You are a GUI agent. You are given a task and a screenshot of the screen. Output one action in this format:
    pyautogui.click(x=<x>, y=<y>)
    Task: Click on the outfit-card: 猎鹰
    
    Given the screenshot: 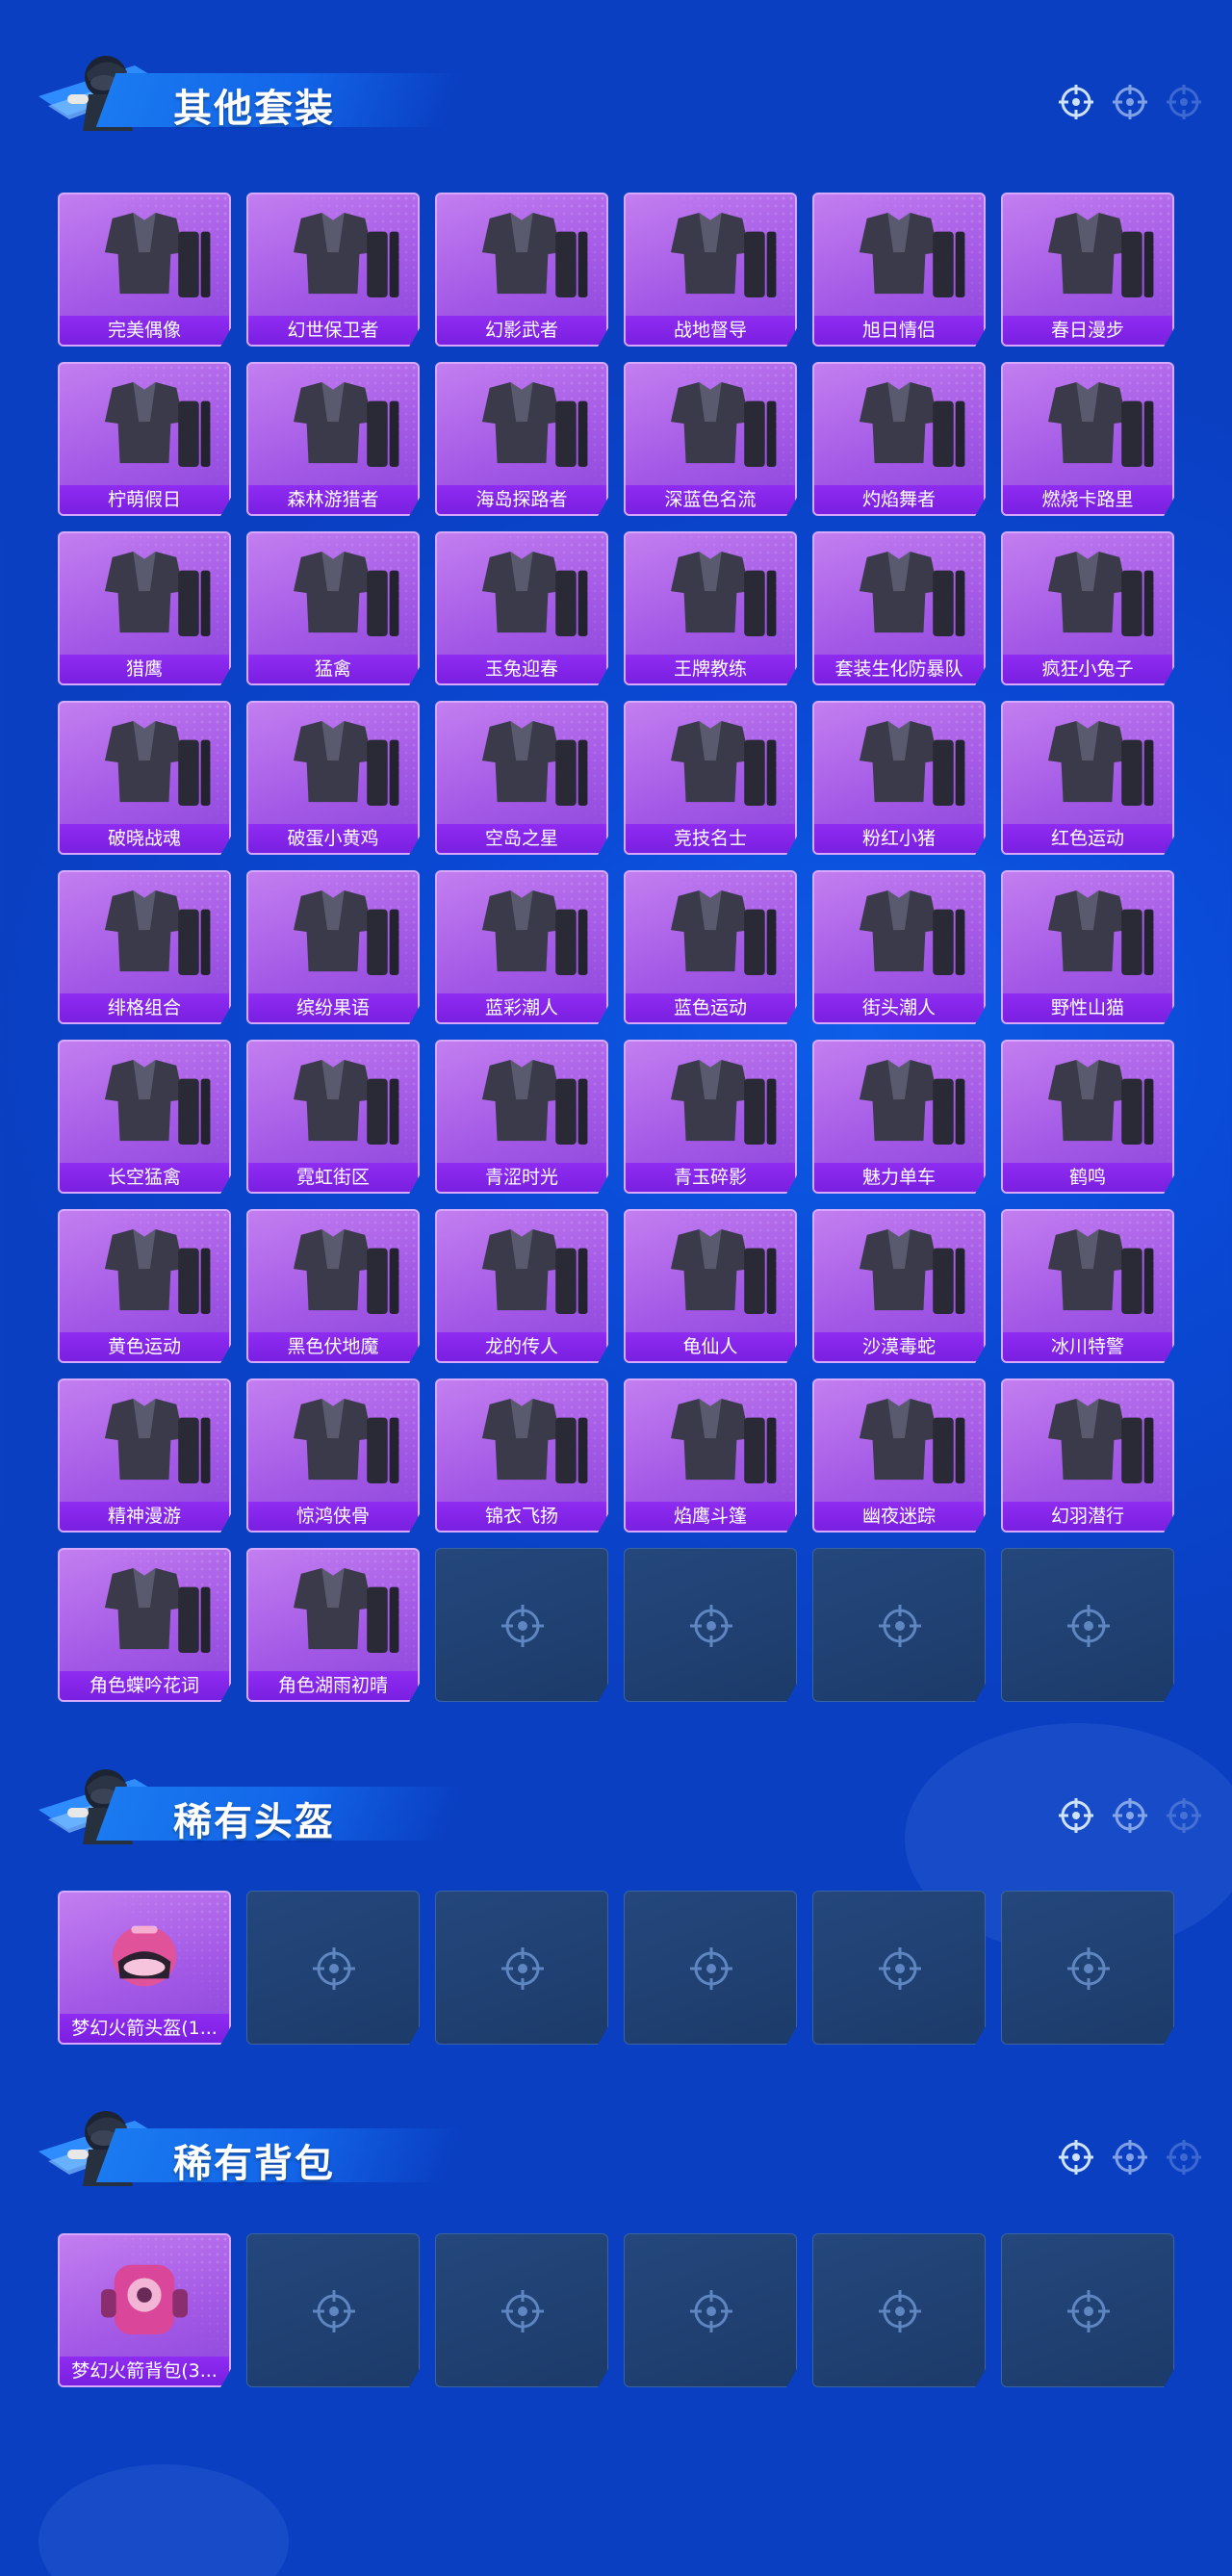 What is the action you would take?
    pyautogui.click(x=144, y=608)
    